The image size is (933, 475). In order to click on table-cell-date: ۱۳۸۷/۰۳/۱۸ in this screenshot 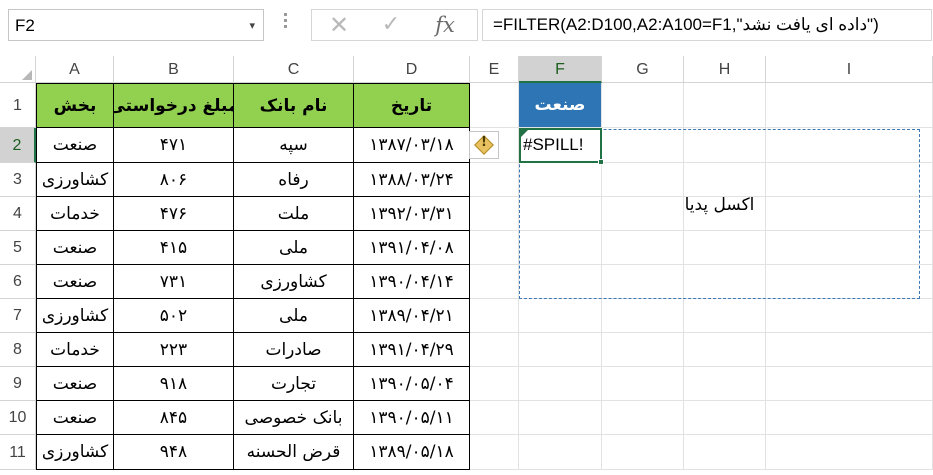, I will do `click(412, 145)`.